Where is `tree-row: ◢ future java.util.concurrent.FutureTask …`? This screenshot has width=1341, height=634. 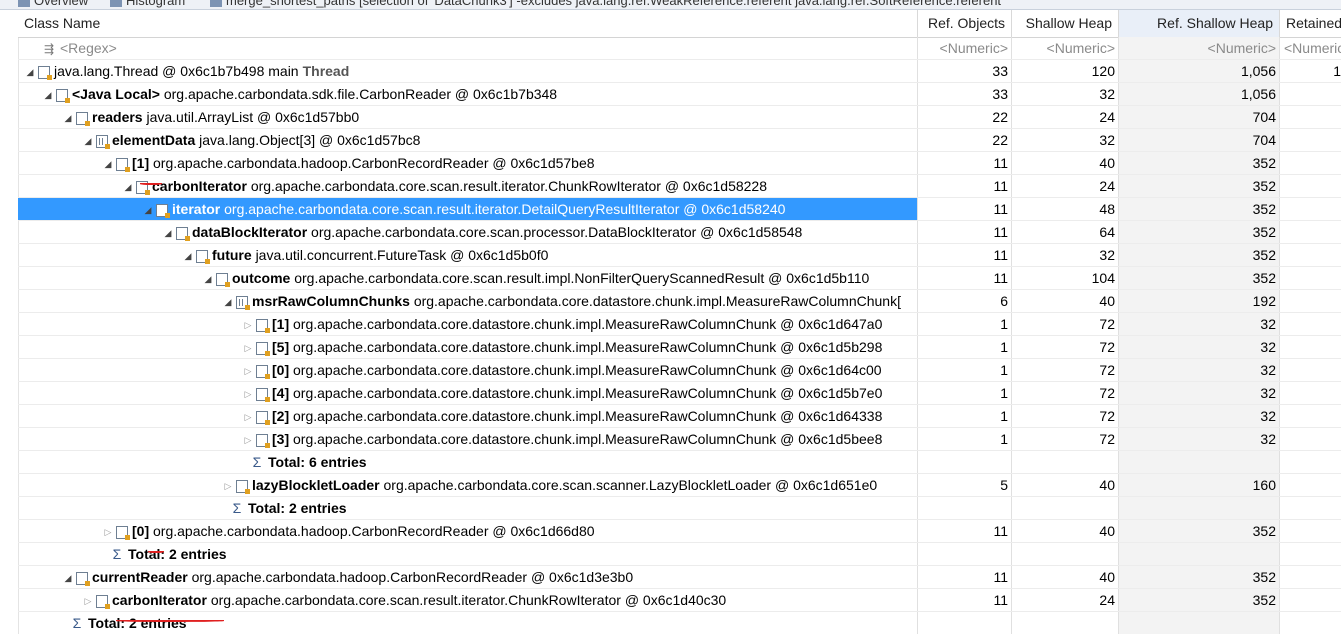
tree-row: ◢ future java.util.concurrent.FutureTask … is located at coordinates (679, 255).